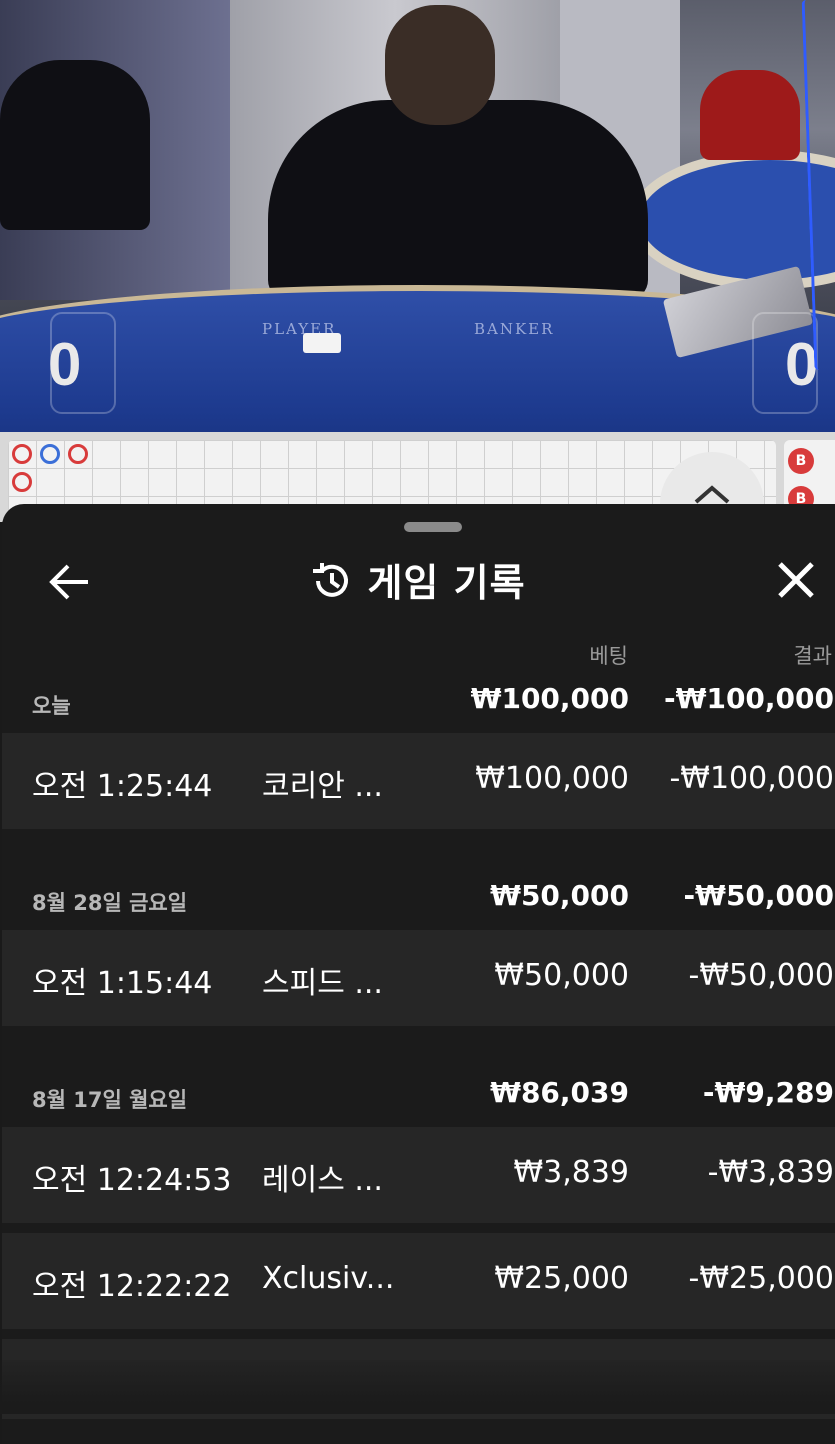 The width and height of the screenshot is (835, 1444). I want to click on group-date-label: 오늘, so click(51, 706).